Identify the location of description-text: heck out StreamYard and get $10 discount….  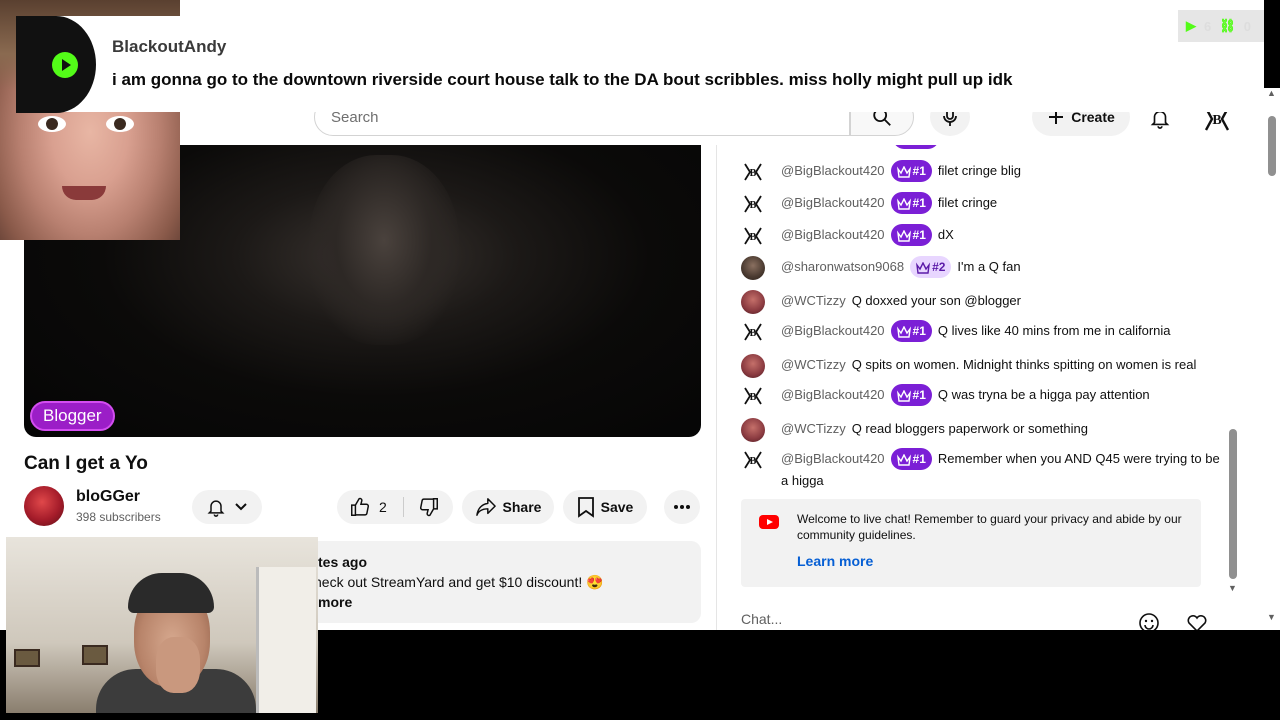
(459, 582).